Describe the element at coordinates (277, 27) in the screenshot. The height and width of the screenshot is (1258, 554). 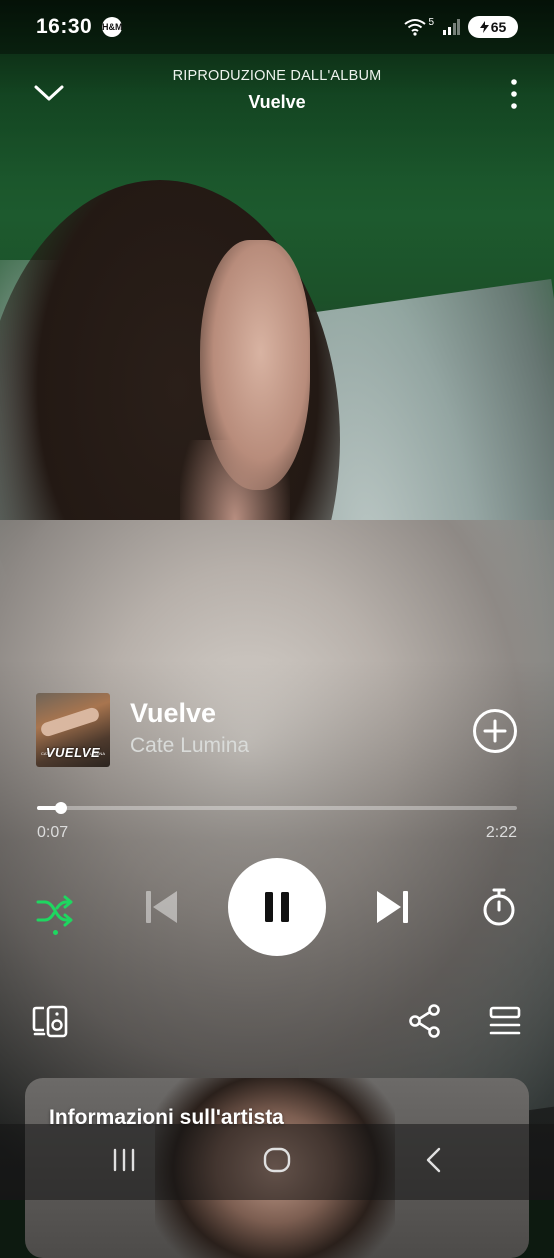
I see `status-bar: 16:30 H&M 5 65` at that location.